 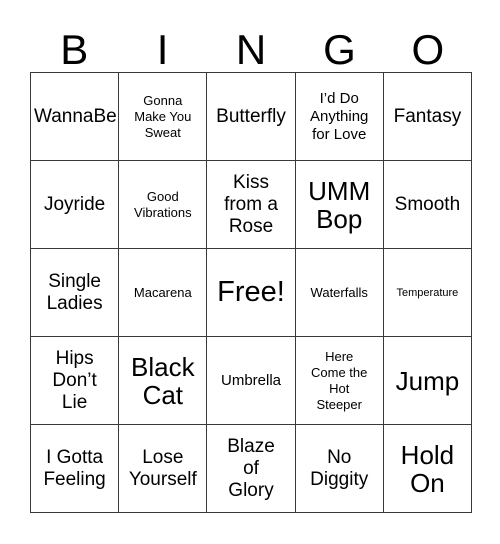 I want to click on bingo-square-label: Lose Yourself, so click(x=162, y=468).